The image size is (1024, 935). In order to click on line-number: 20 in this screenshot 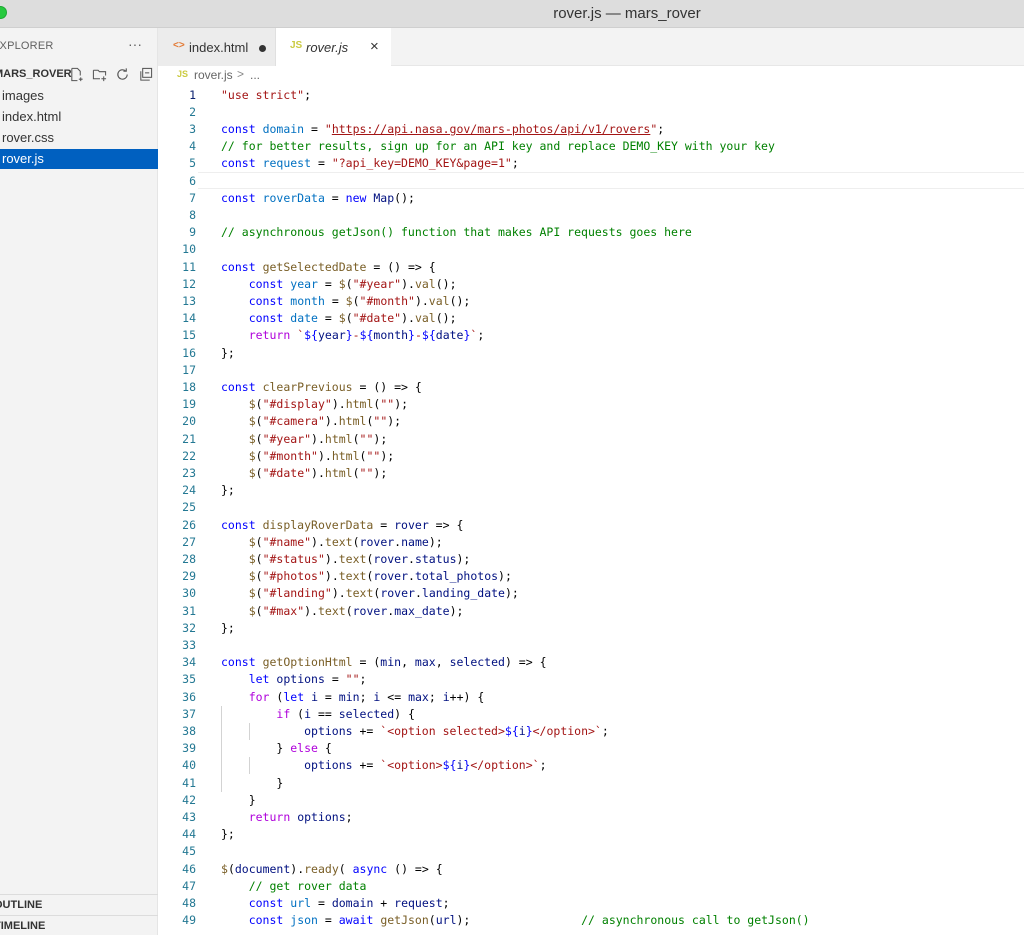, I will do `click(189, 421)`.